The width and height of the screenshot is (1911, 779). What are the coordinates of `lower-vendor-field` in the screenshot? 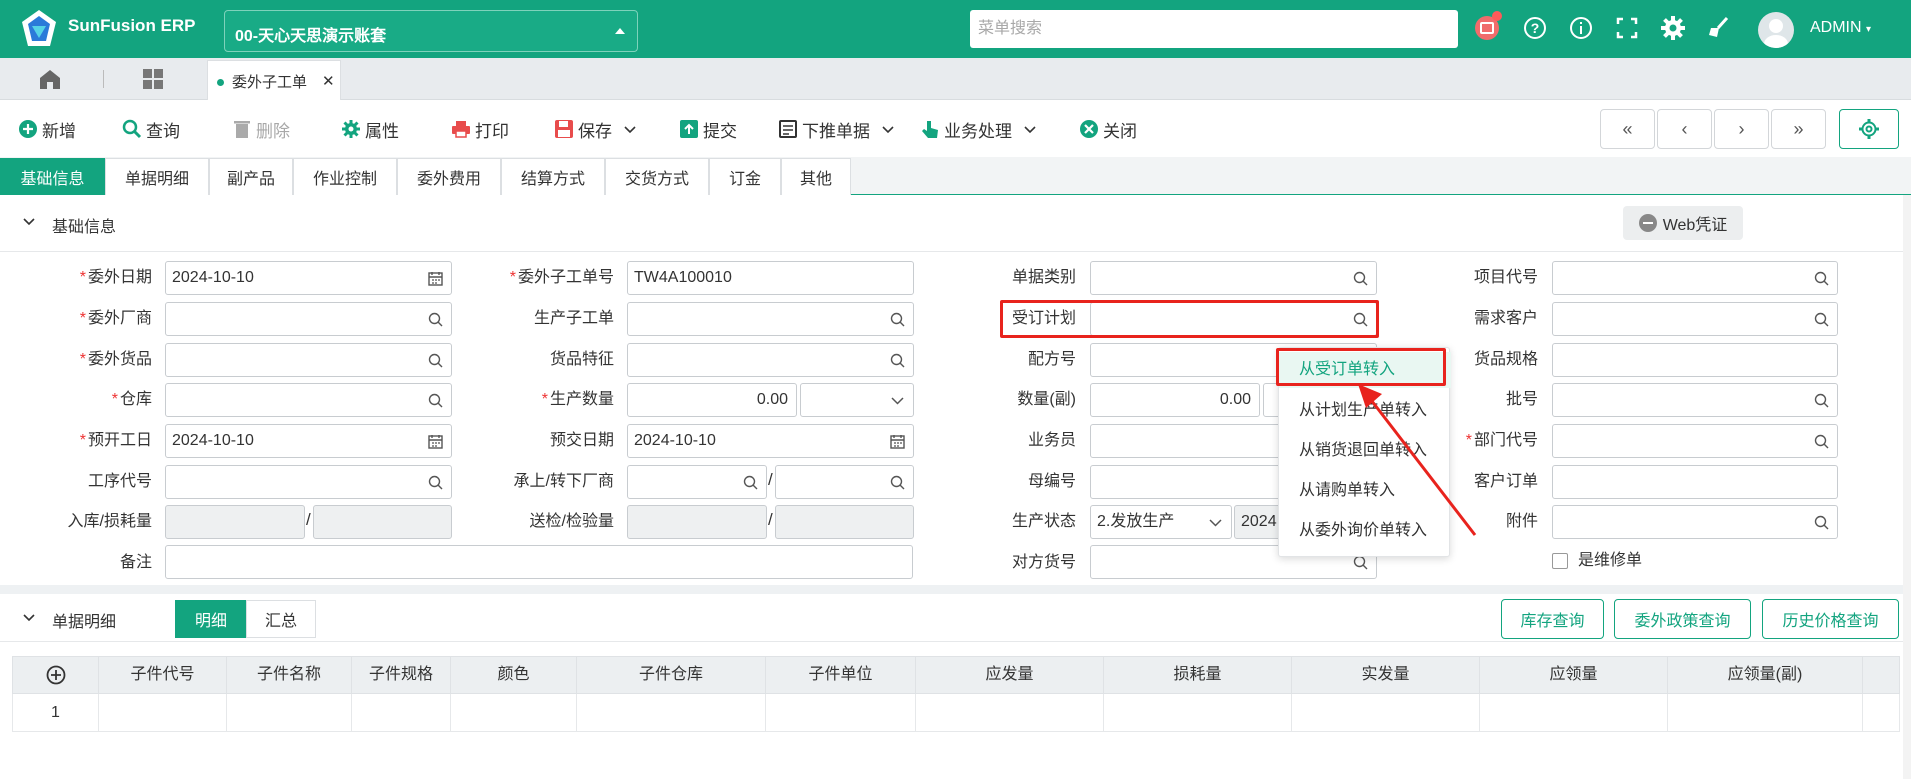 It's located at (844, 482).